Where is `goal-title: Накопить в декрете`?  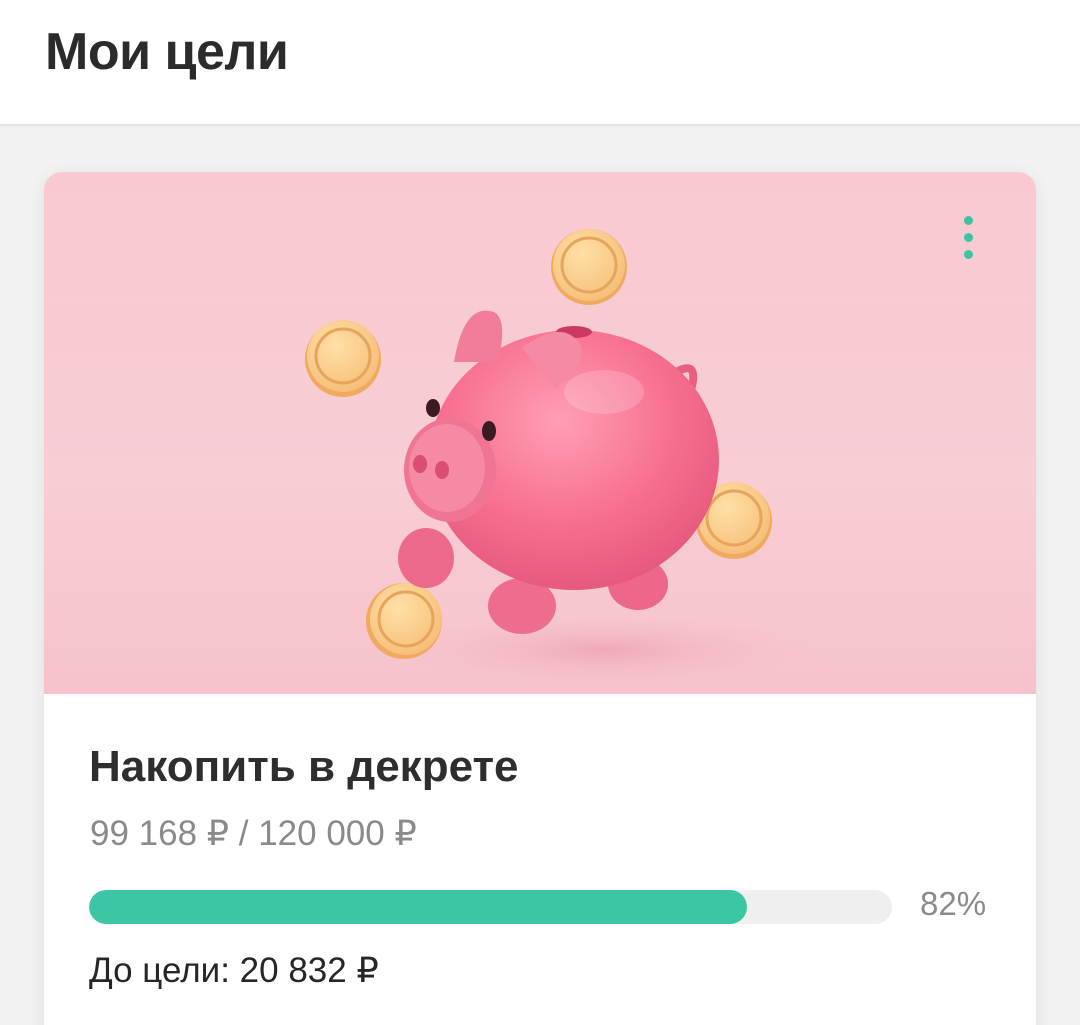 goal-title: Накопить в декрете is located at coordinates (304, 766).